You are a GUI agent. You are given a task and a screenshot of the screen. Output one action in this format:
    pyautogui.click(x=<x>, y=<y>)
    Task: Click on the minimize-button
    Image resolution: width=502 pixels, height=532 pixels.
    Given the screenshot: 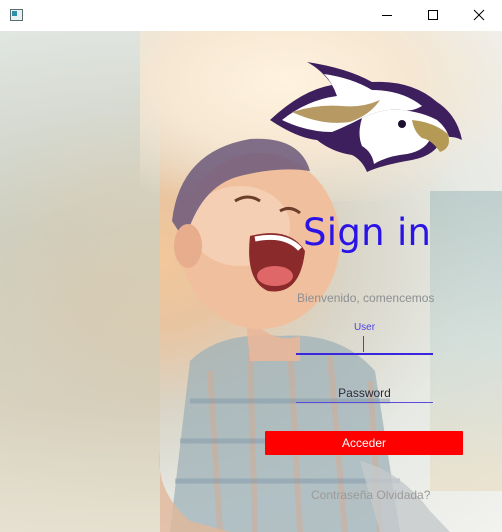 What is the action you would take?
    pyautogui.click(x=387, y=15)
    